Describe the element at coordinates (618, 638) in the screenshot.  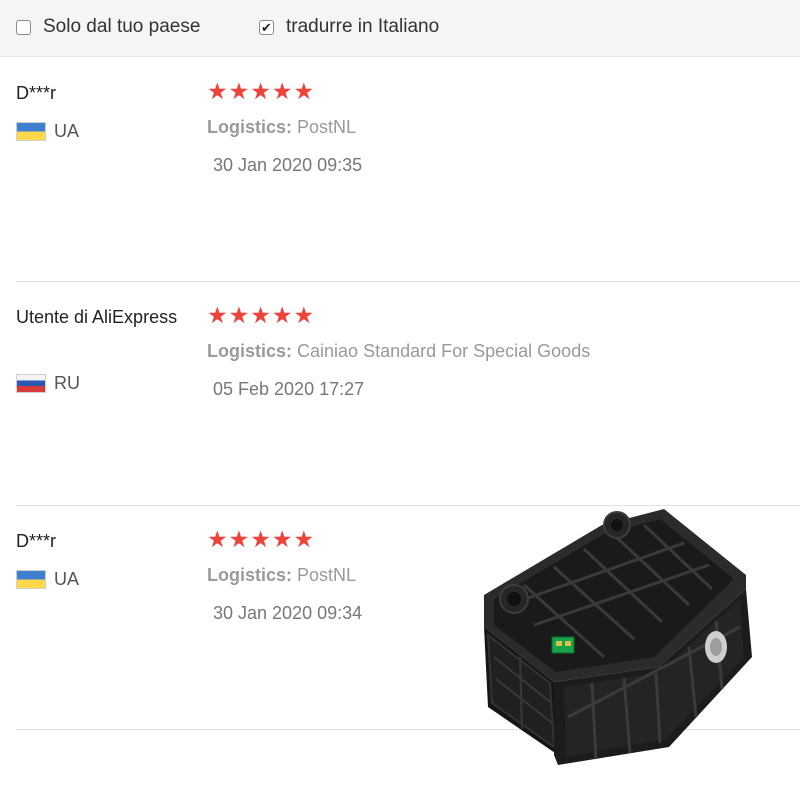
I see `ink-cartridge-photo` at that location.